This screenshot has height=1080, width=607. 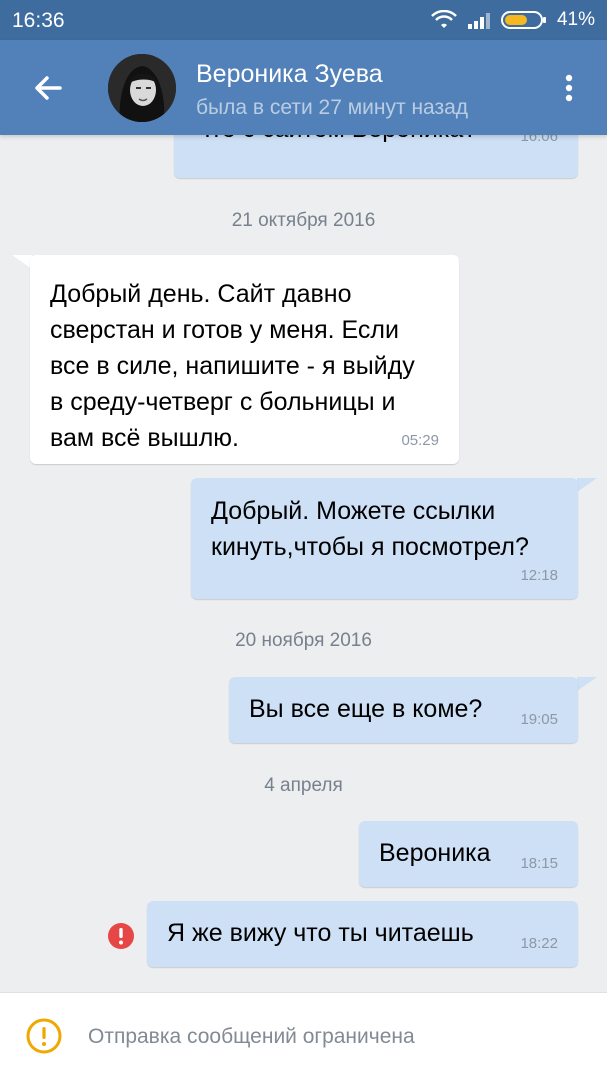 I want to click on date-separator: 20 ноября 2016, so click(x=303, y=640).